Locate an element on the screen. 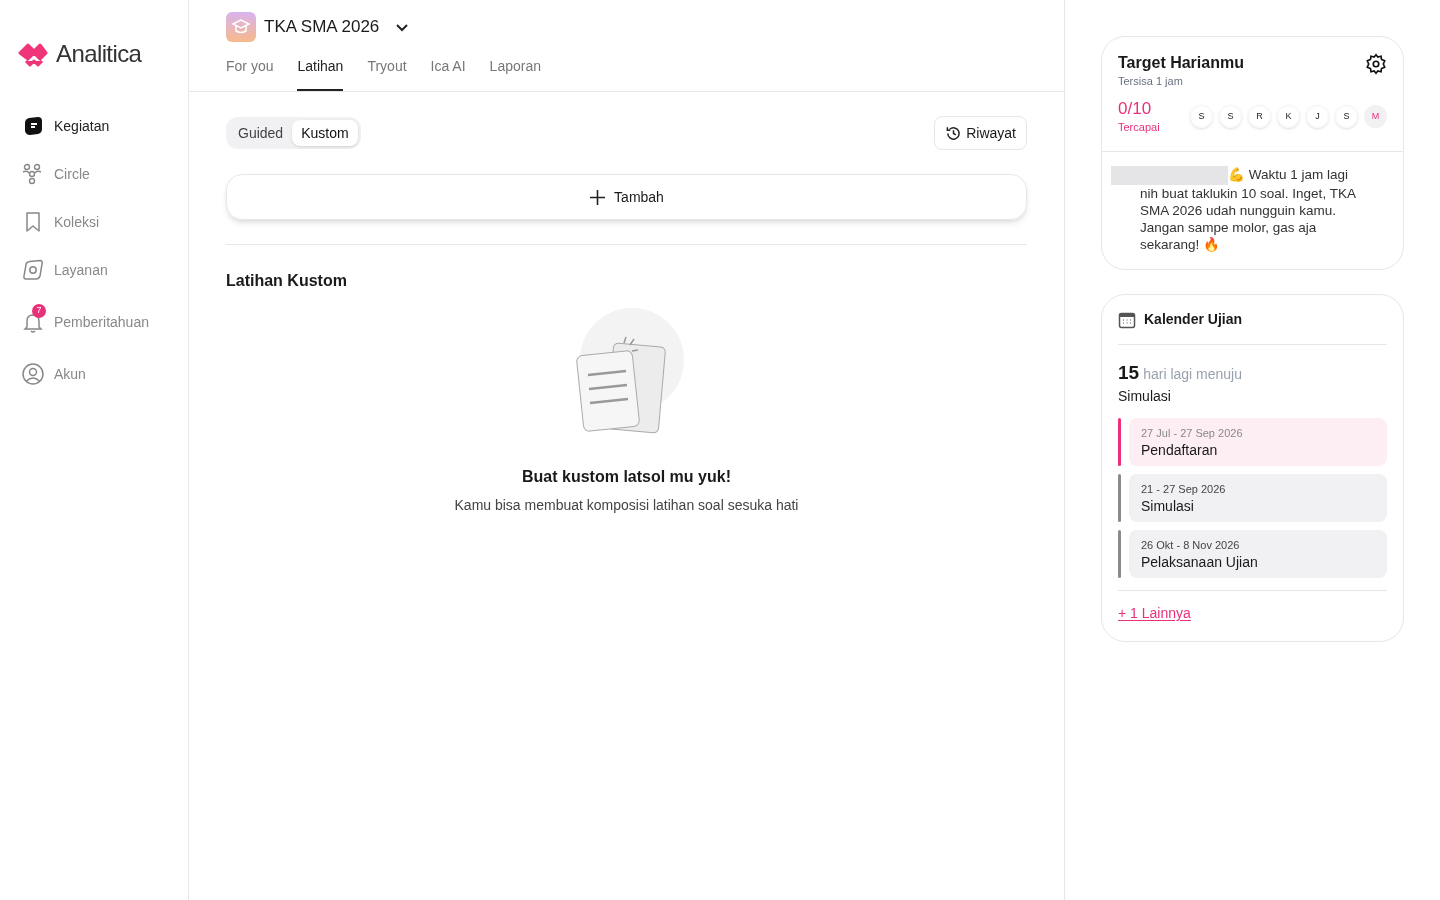 This screenshot has height=900, width=1440. history-icon is located at coordinates (954, 133).